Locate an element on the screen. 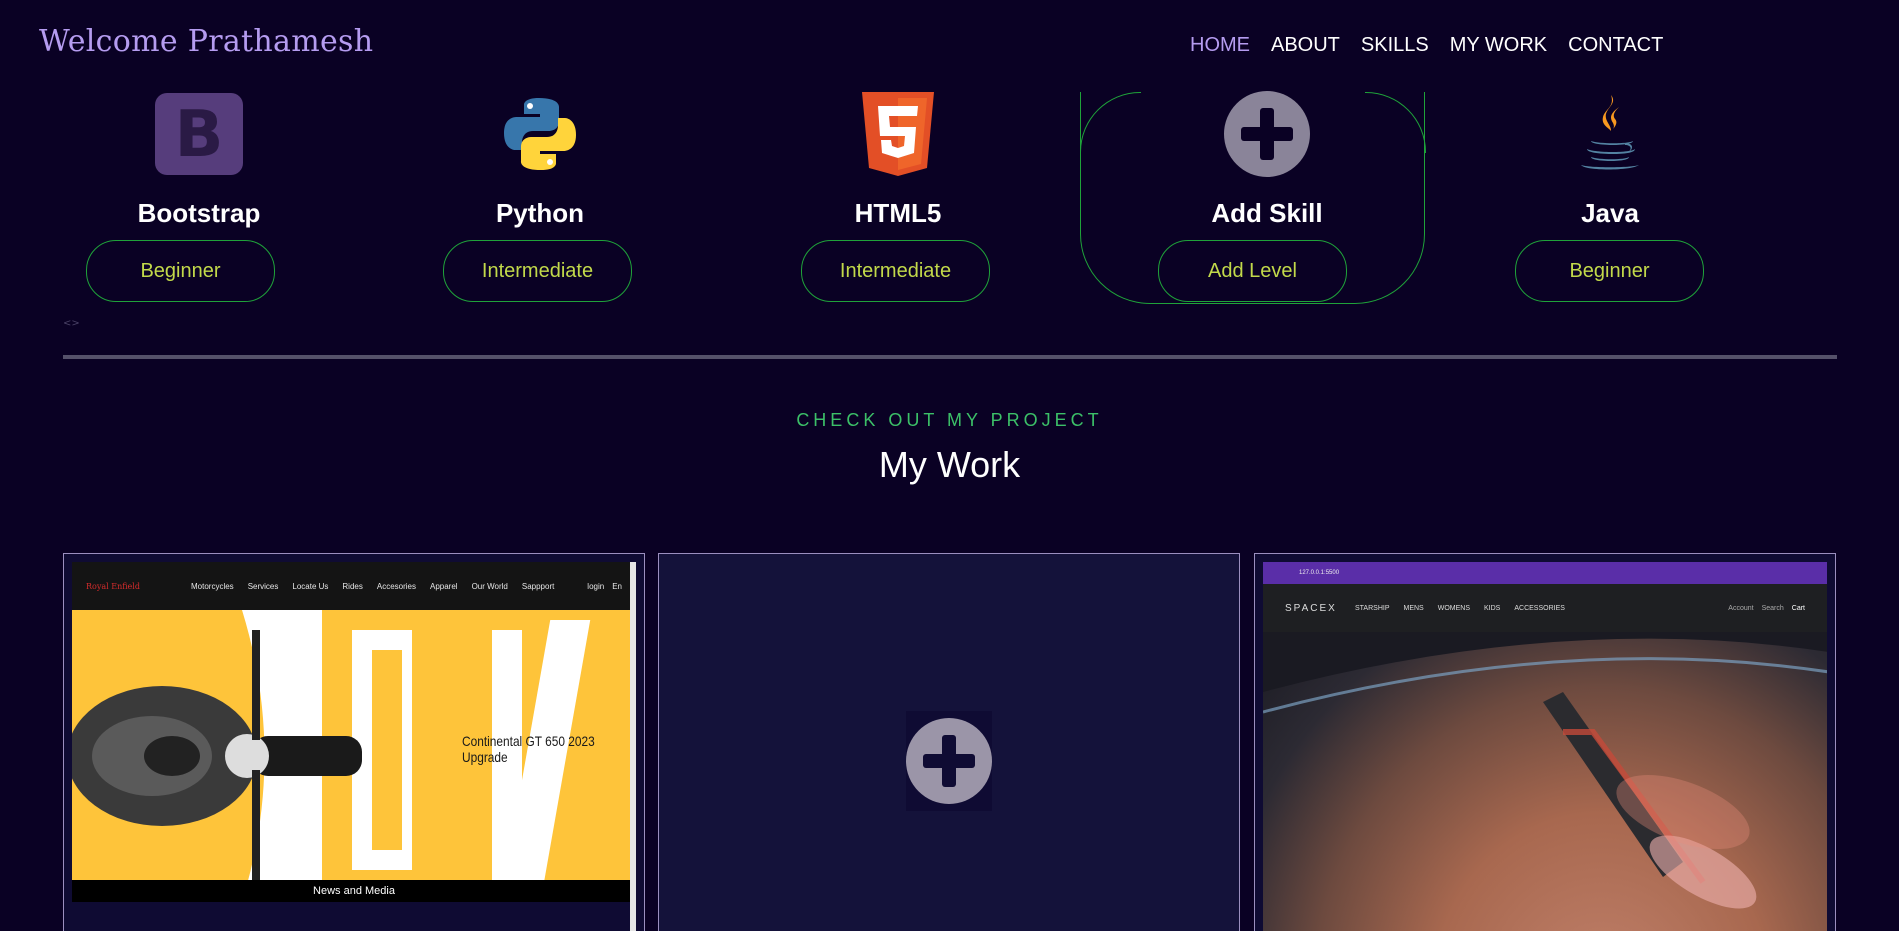  python-icon is located at coordinates (540, 134).